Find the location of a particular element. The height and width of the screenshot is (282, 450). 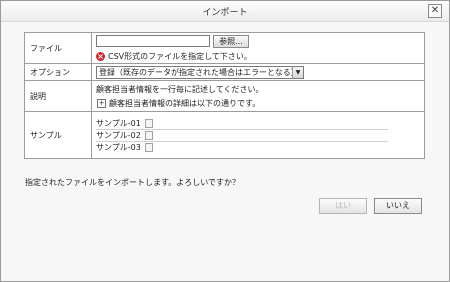

expand-plus-icon: + is located at coordinates (101, 103).